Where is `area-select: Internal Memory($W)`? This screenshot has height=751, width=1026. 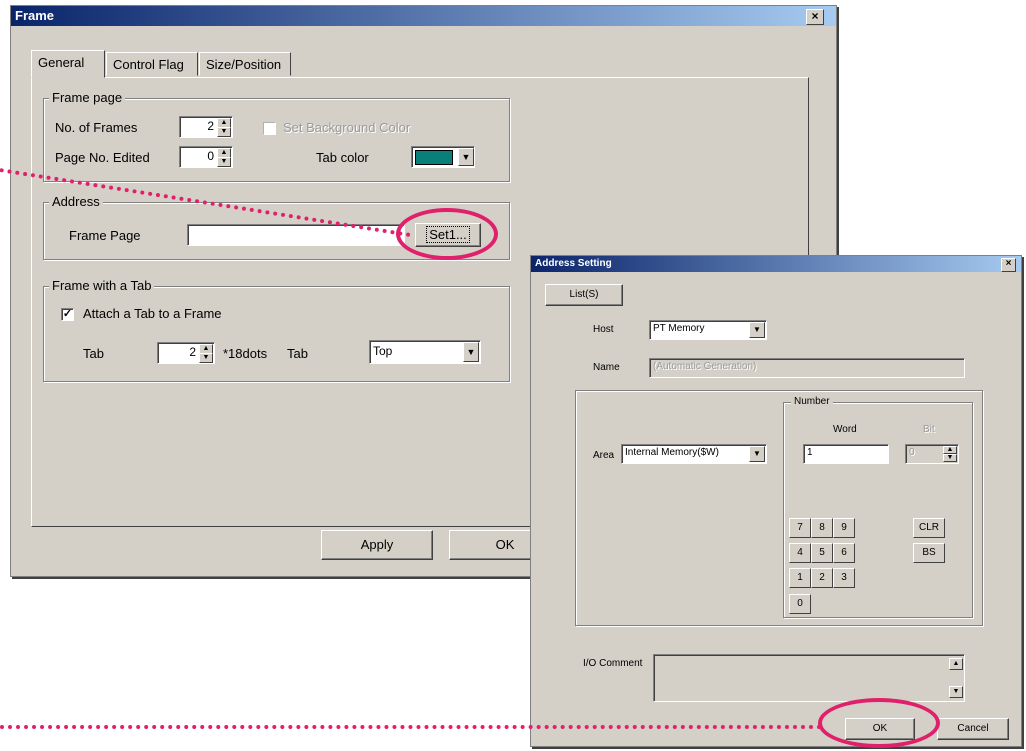
area-select: Internal Memory($W) is located at coordinates (694, 454).